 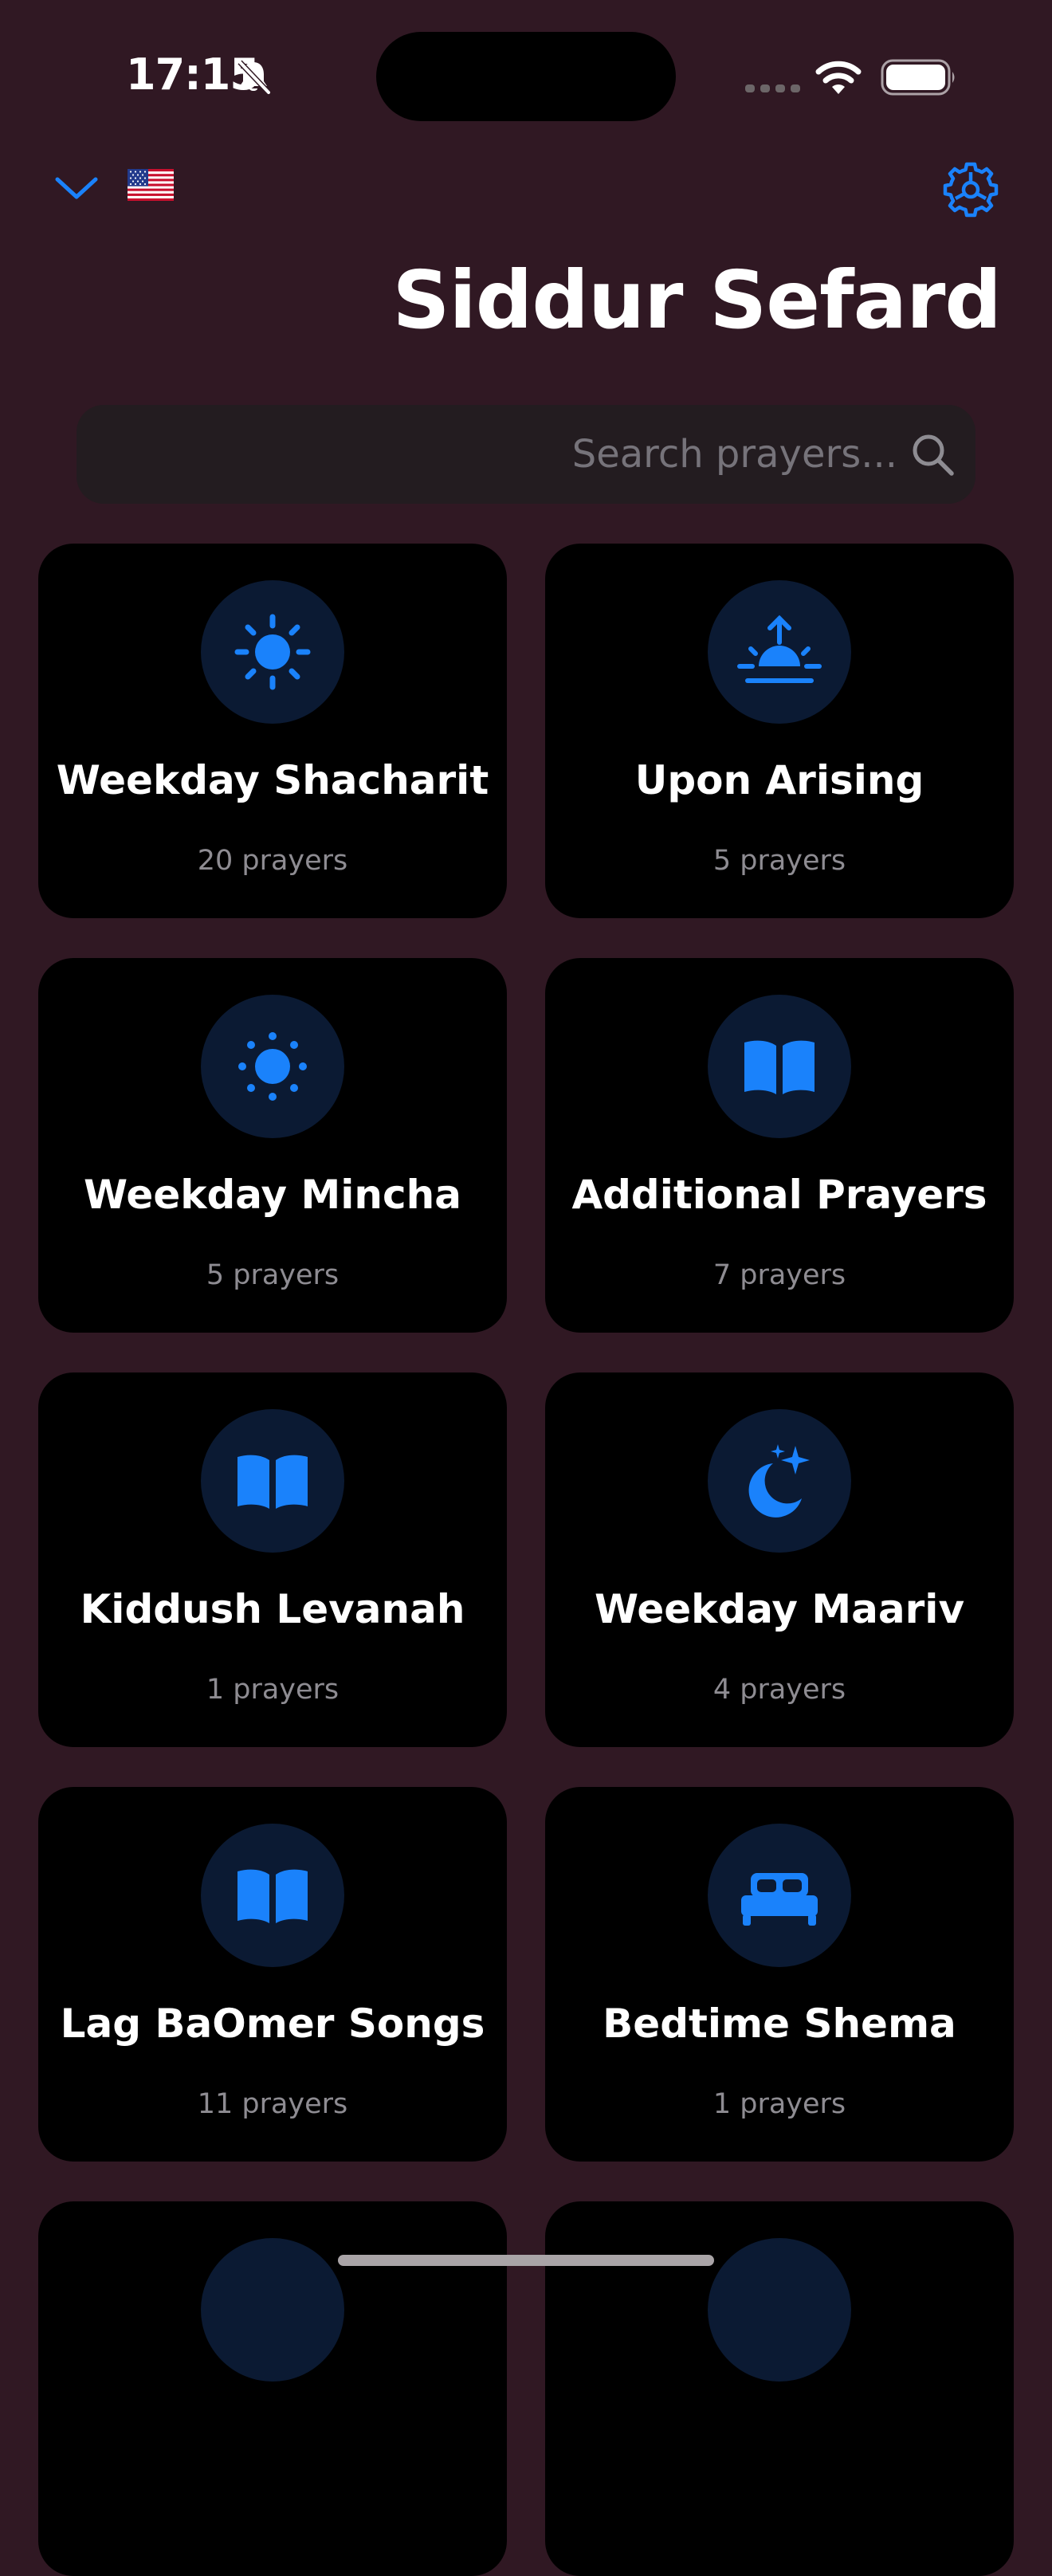 What do you see at coordinates (272, 861) in the screenshot?
I see `card-count: 20 prayers` at bounding box center [272, 861].